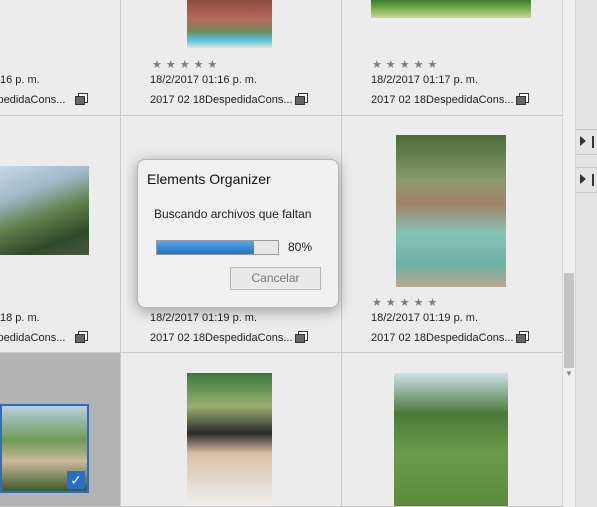 The width and height of the screenshot is (597, 507). What do you see at coordinates (300, 247) in the screenshot?
I see `progress-percent: 80%` at bounding box center [300, 247].